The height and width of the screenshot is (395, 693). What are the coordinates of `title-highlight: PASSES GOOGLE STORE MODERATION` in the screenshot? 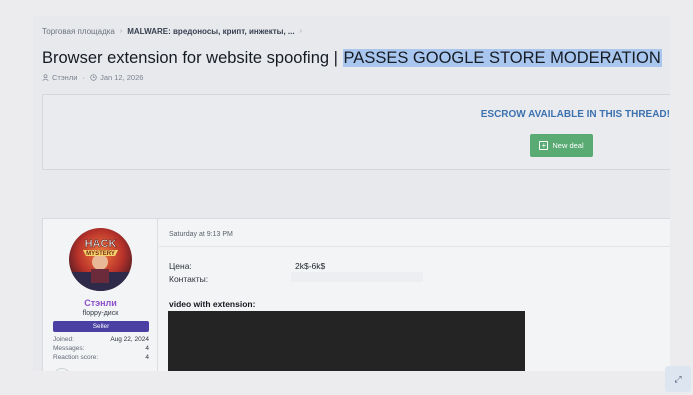 It's located at (502, 58).